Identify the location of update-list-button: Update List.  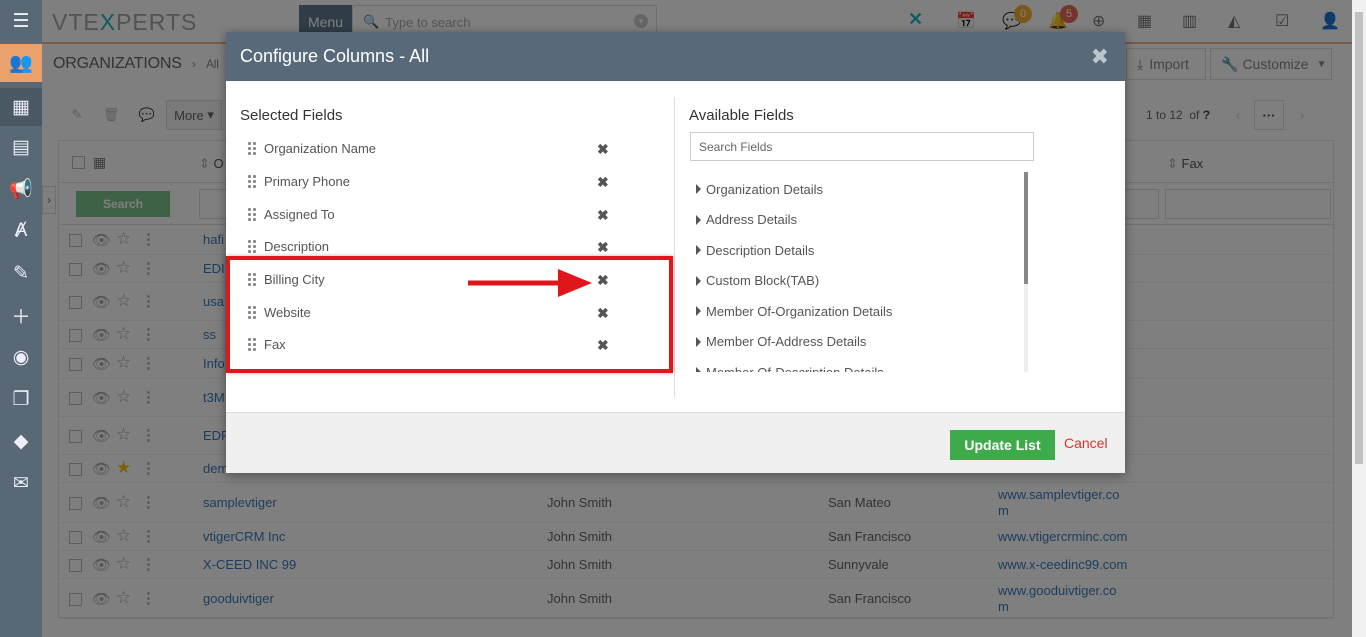
(1002, 445).